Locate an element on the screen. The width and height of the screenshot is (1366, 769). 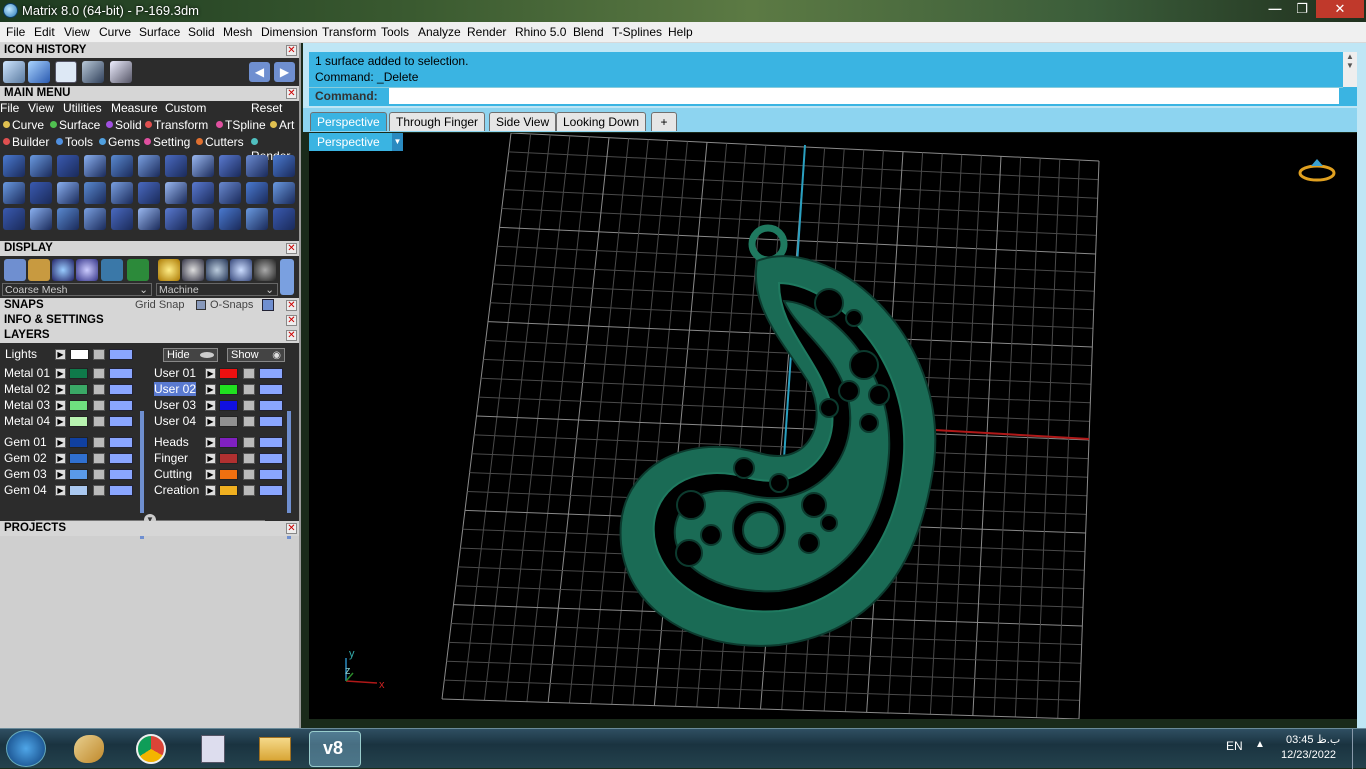
material-select: Machine ⌄ is located at coordinates (217, 289).